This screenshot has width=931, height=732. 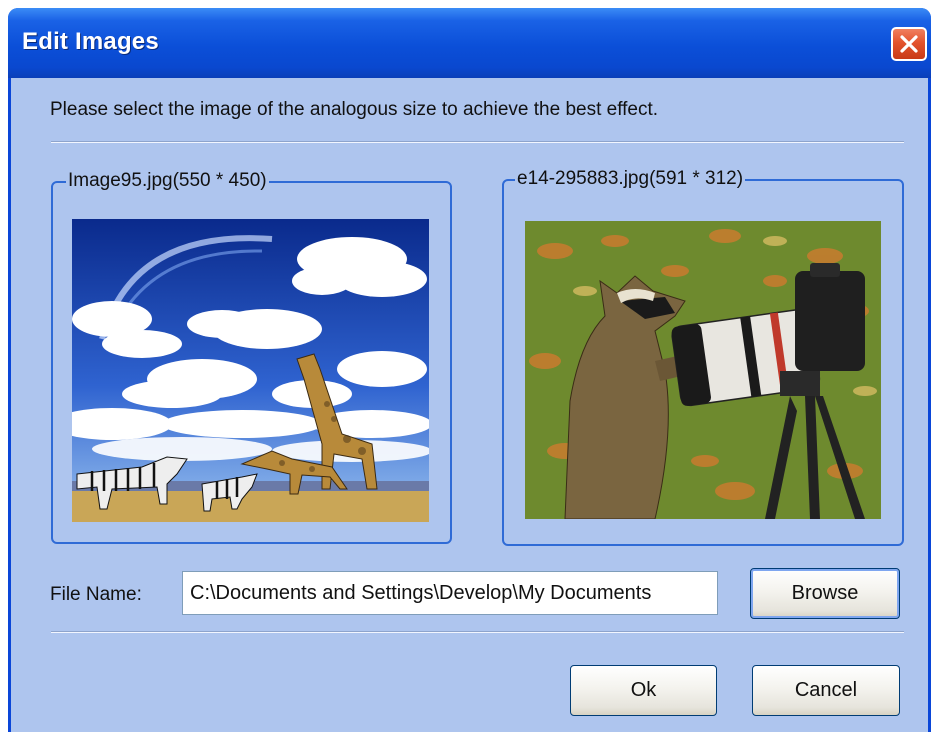 What do you see at coordinates (469, 43) in the screenshot?
I see `title-bar: Edit Images` at bounding box center [469, 43].